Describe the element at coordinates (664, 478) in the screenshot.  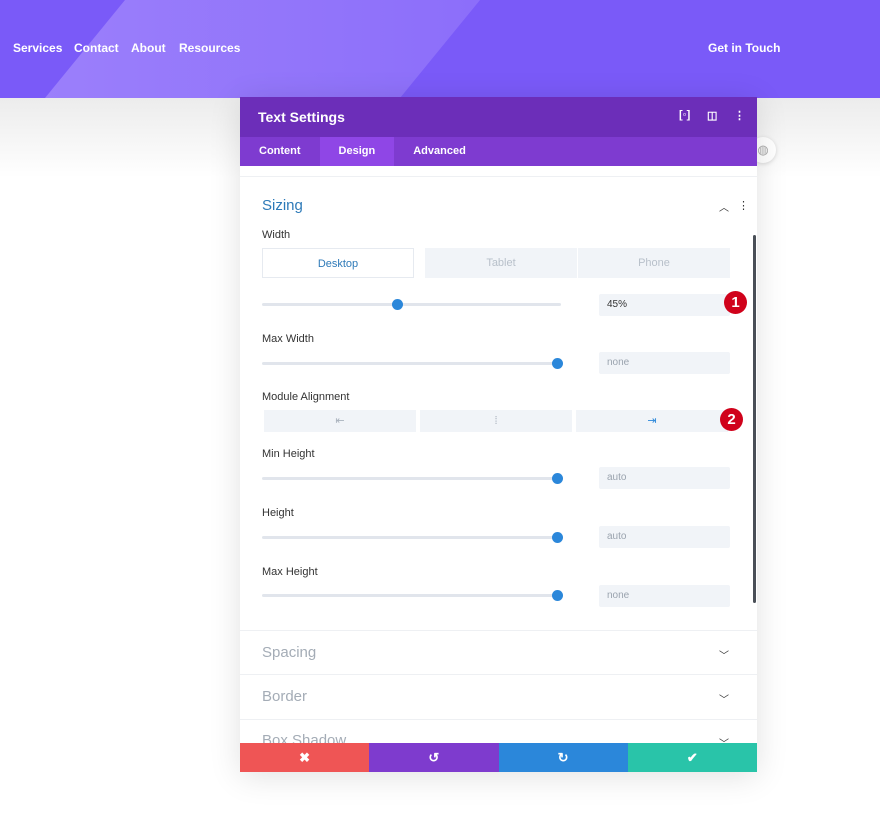
I see `min-height-input: auto` at that location.